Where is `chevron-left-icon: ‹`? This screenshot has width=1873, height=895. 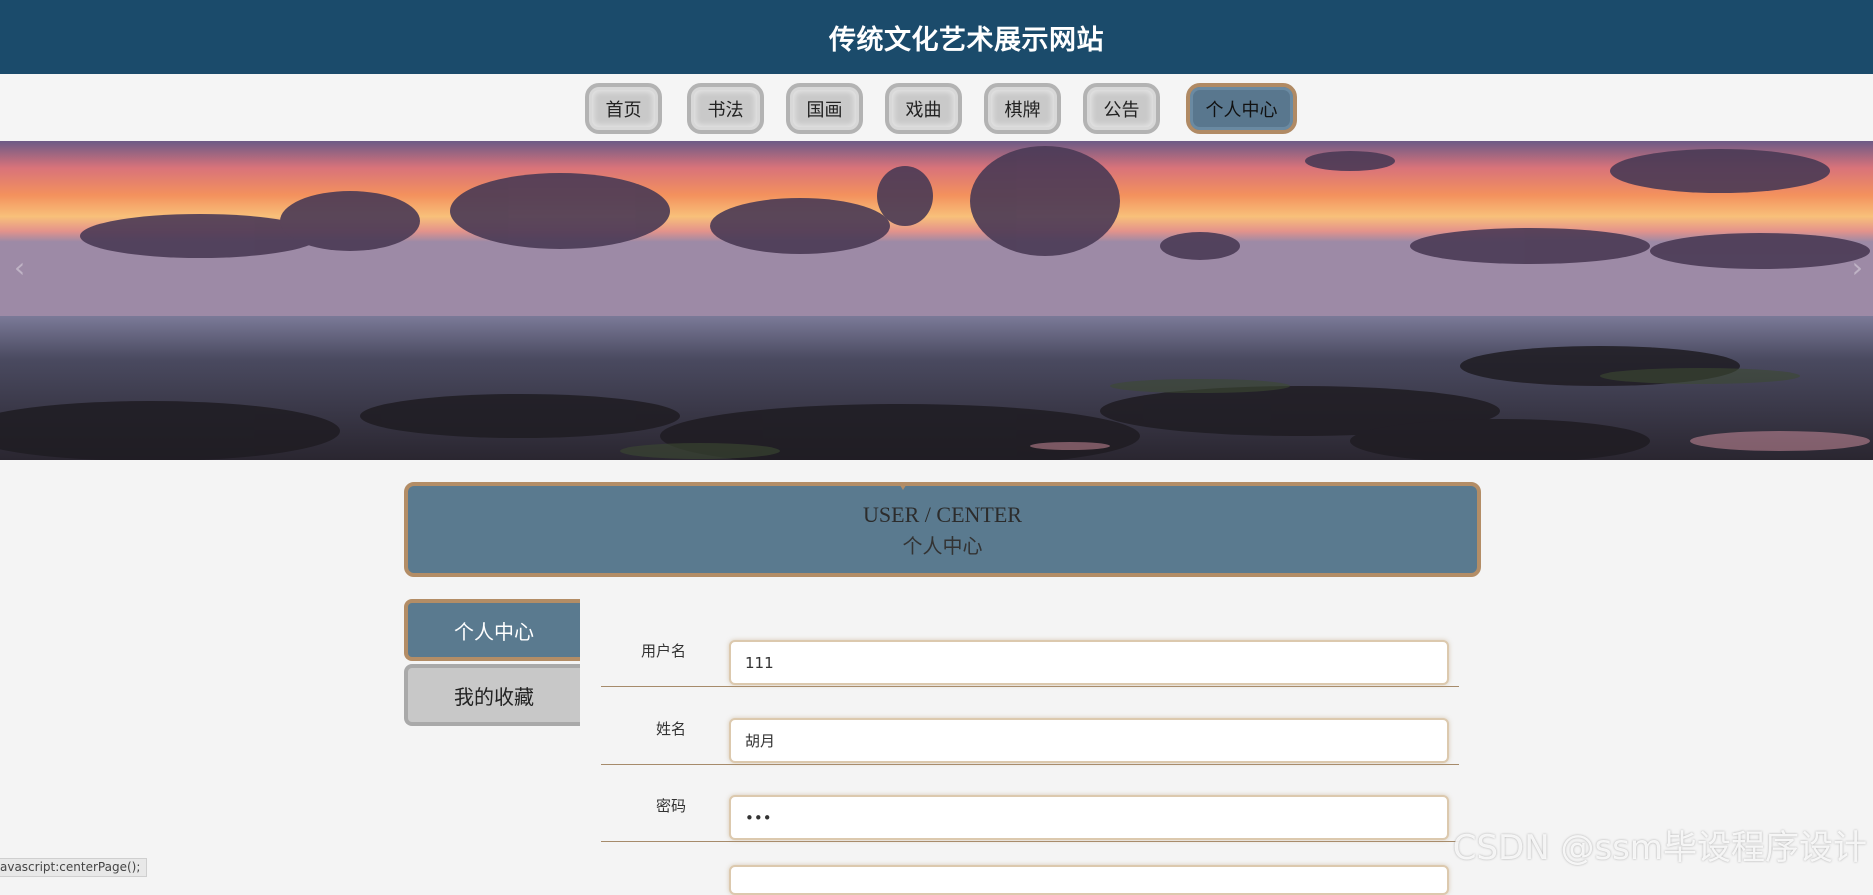
chevron-left-icon: ‹ is located at coordinates (19, 267).